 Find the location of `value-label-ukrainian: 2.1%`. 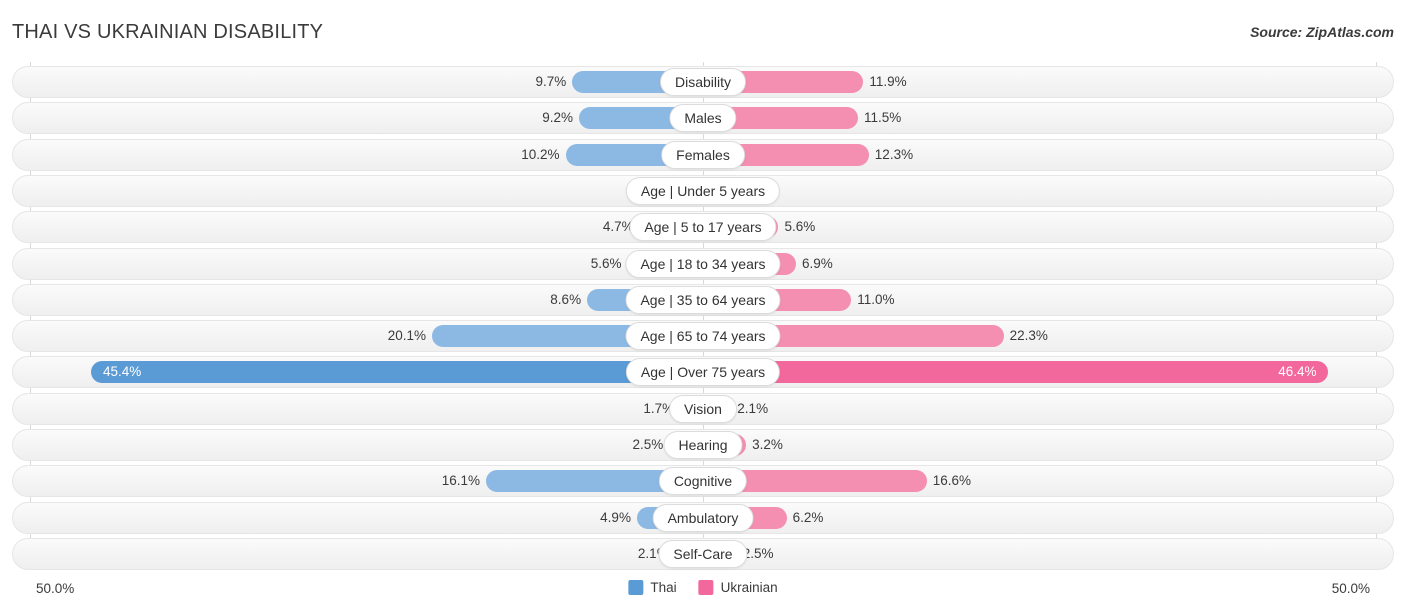

value-label-ukrainian: 2.1% is located at coordinates (753, 408).